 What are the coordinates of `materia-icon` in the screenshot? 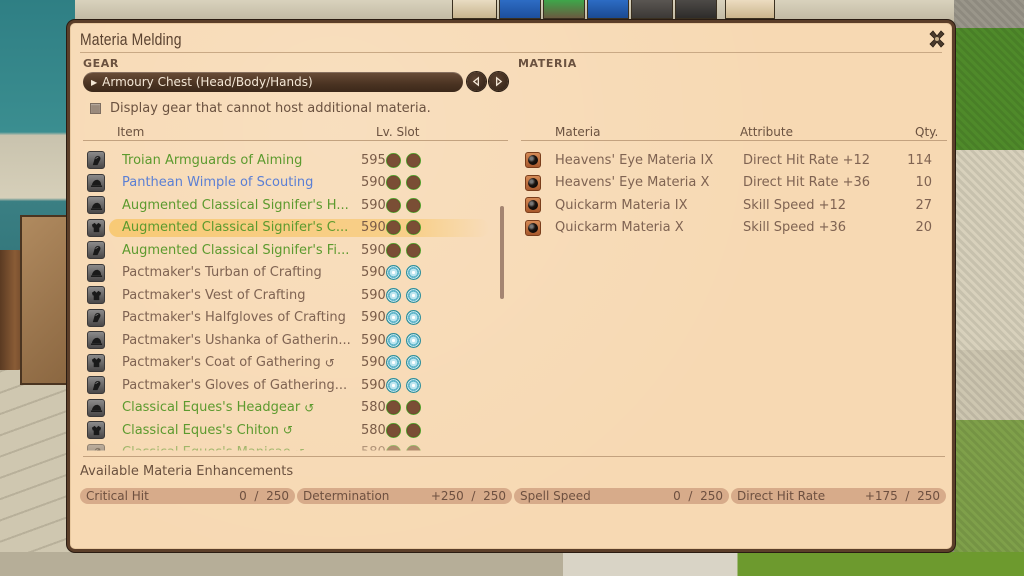 It's located at (533, 205).